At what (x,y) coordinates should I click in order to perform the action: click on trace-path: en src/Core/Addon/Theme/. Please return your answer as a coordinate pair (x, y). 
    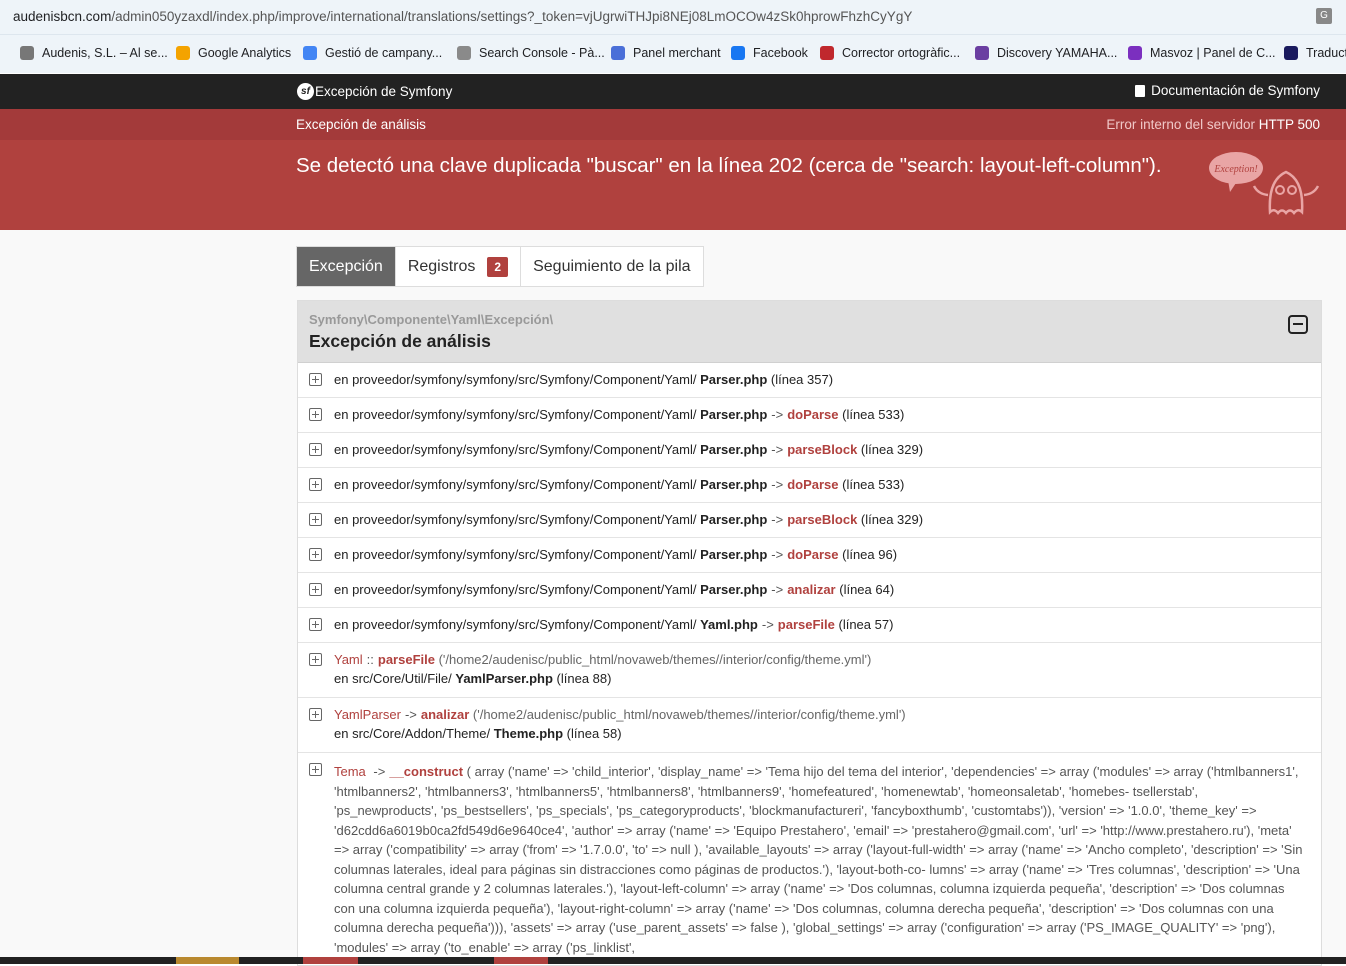
    Looking at the image, I should click on (414, 733).